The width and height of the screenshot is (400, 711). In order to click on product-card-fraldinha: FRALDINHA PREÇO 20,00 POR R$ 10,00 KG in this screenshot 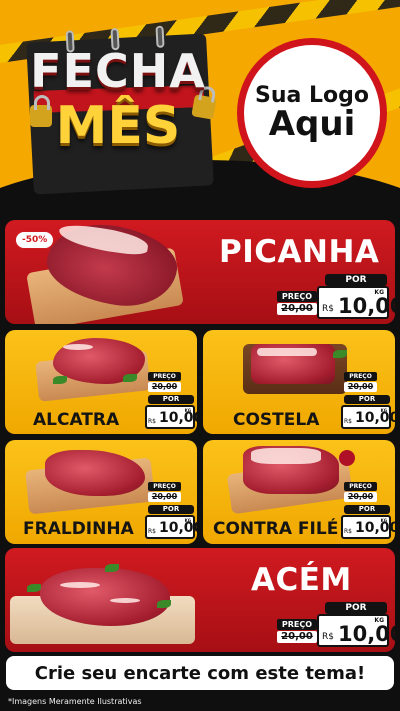, I will do `click(101, 492)`.